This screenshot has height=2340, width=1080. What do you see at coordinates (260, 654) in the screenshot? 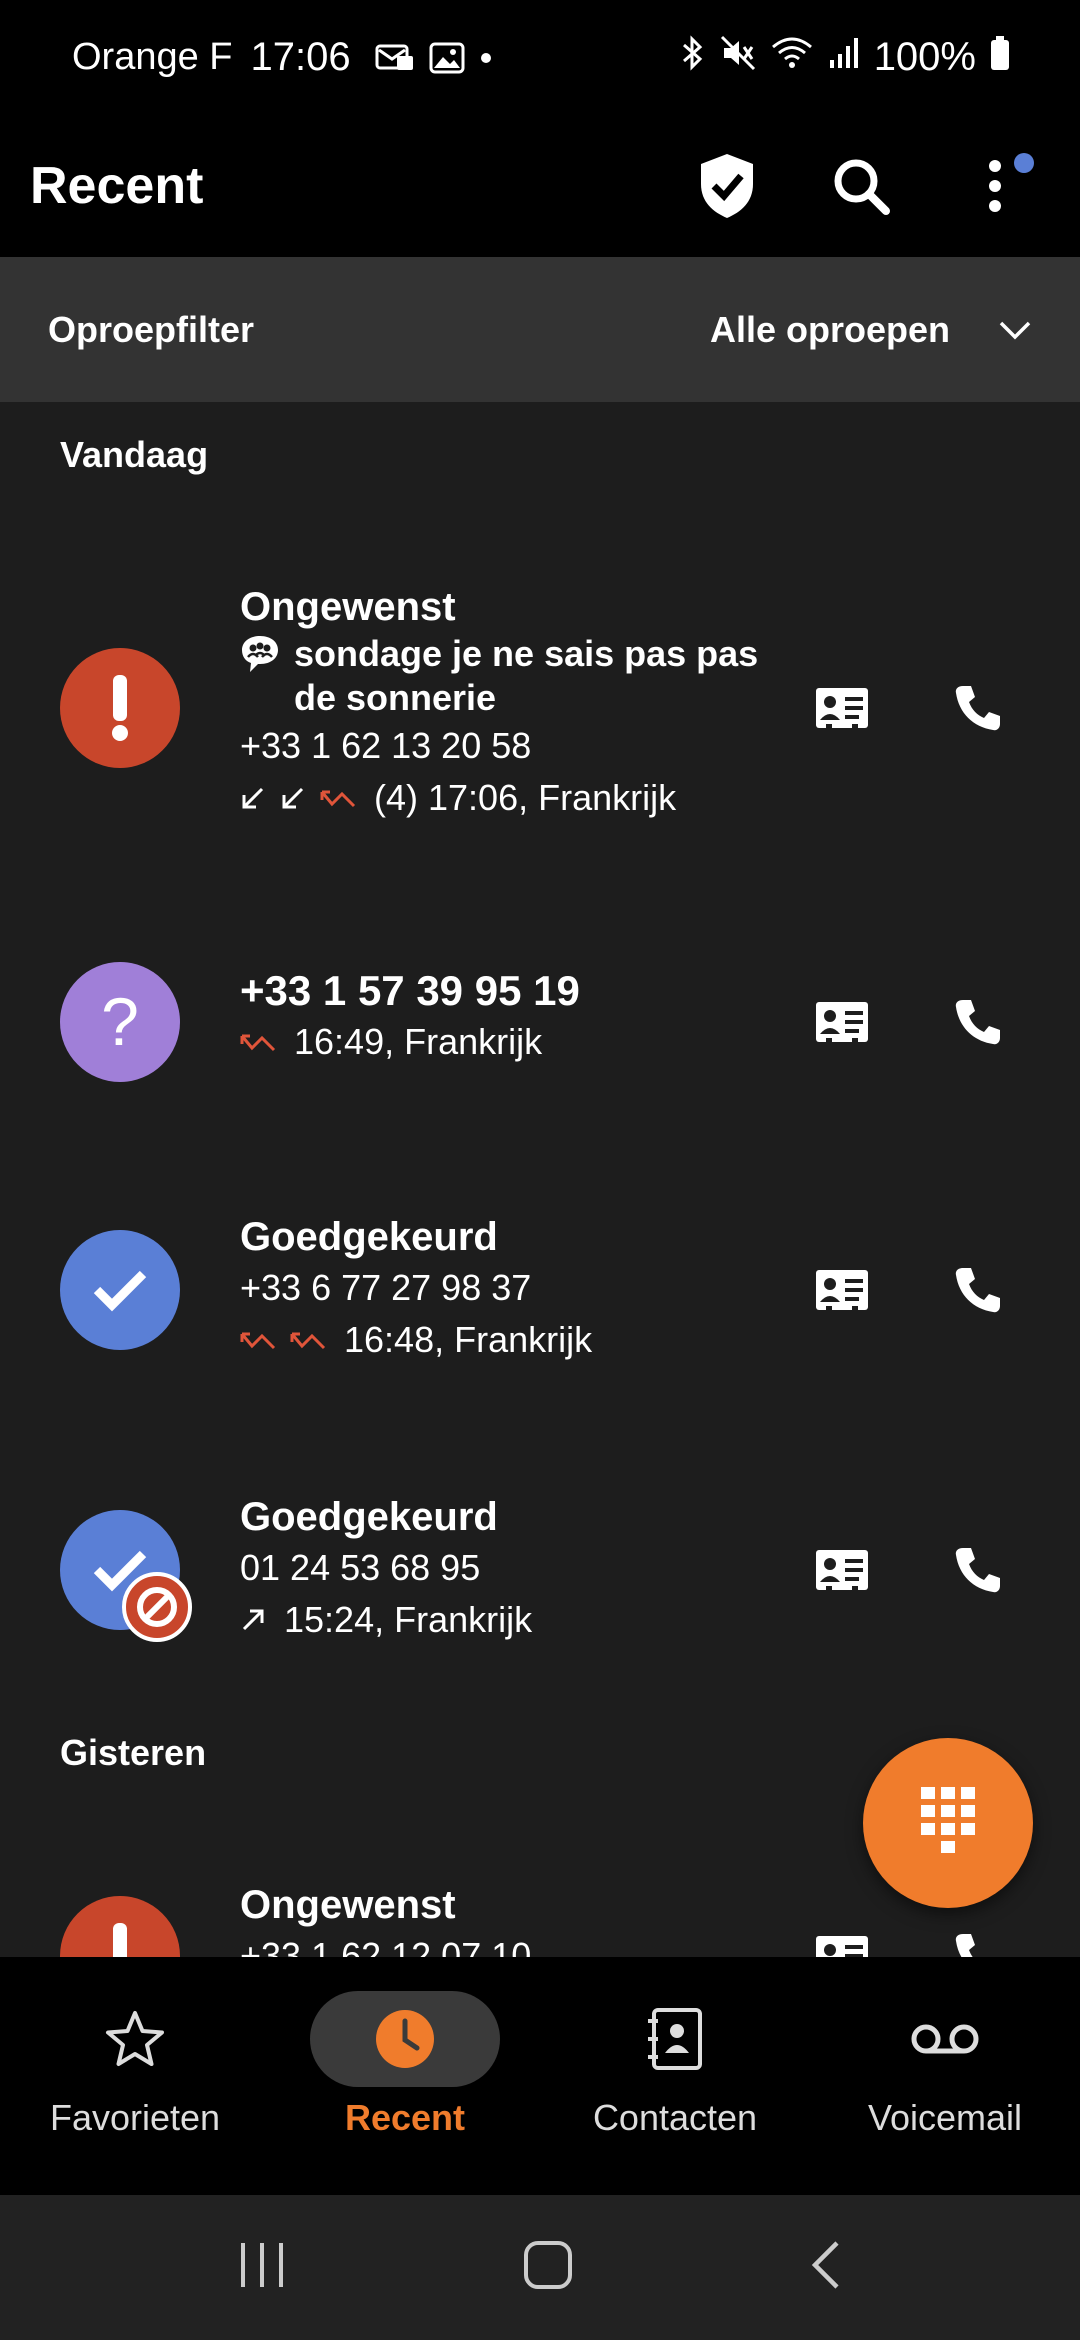
I see `comment-icon` at bounding box center [260, 654].